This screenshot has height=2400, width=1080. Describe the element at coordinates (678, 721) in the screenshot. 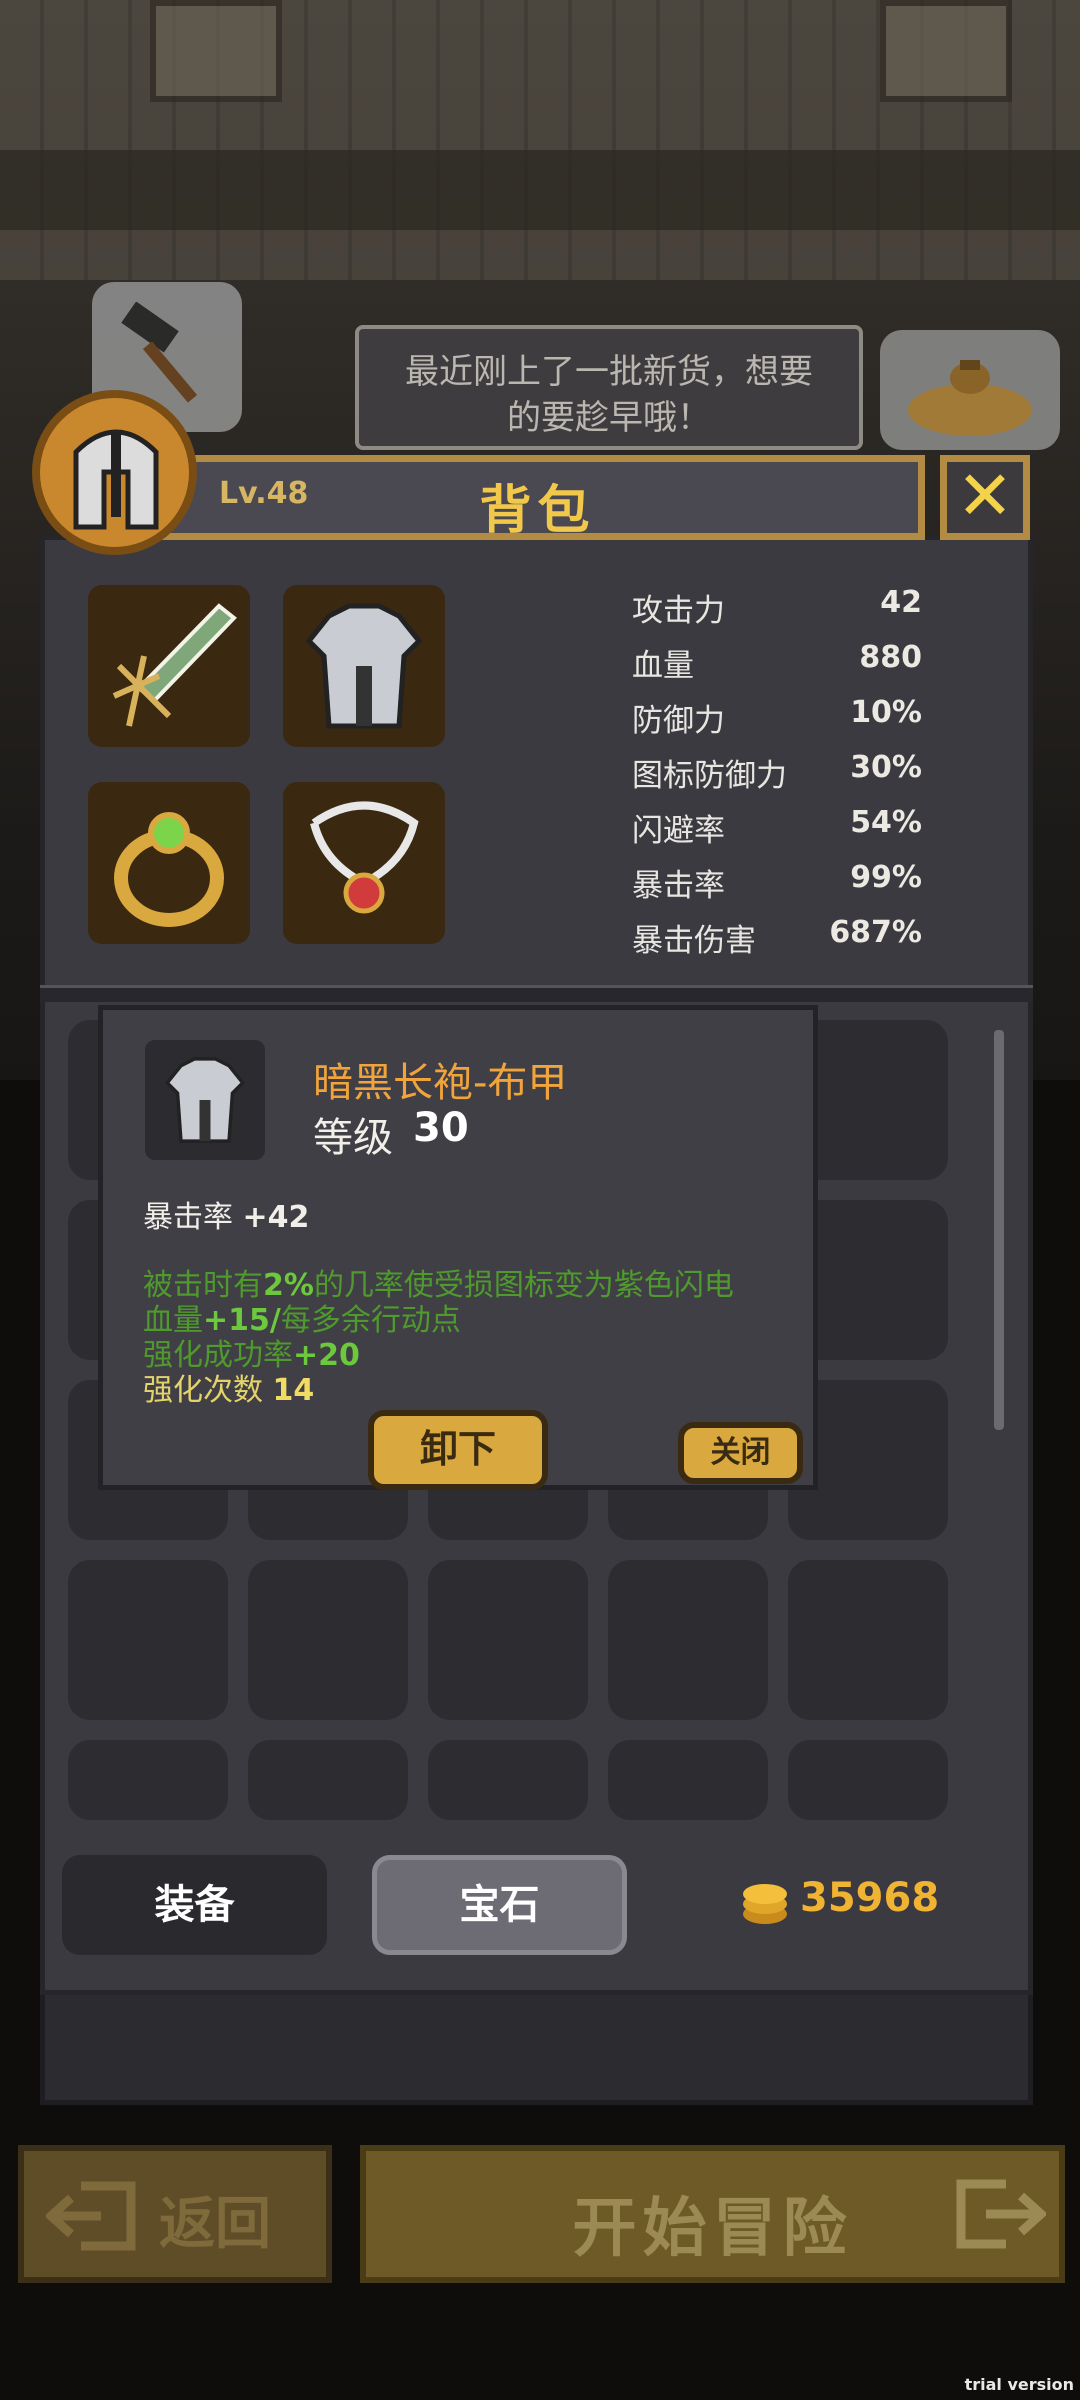

I see `stat-label: 防御力` at that location.